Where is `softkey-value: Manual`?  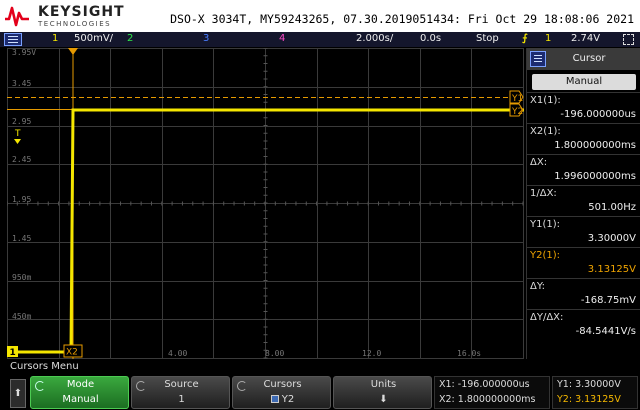
softkey-value: Manual is located at coordinates (80, 399).